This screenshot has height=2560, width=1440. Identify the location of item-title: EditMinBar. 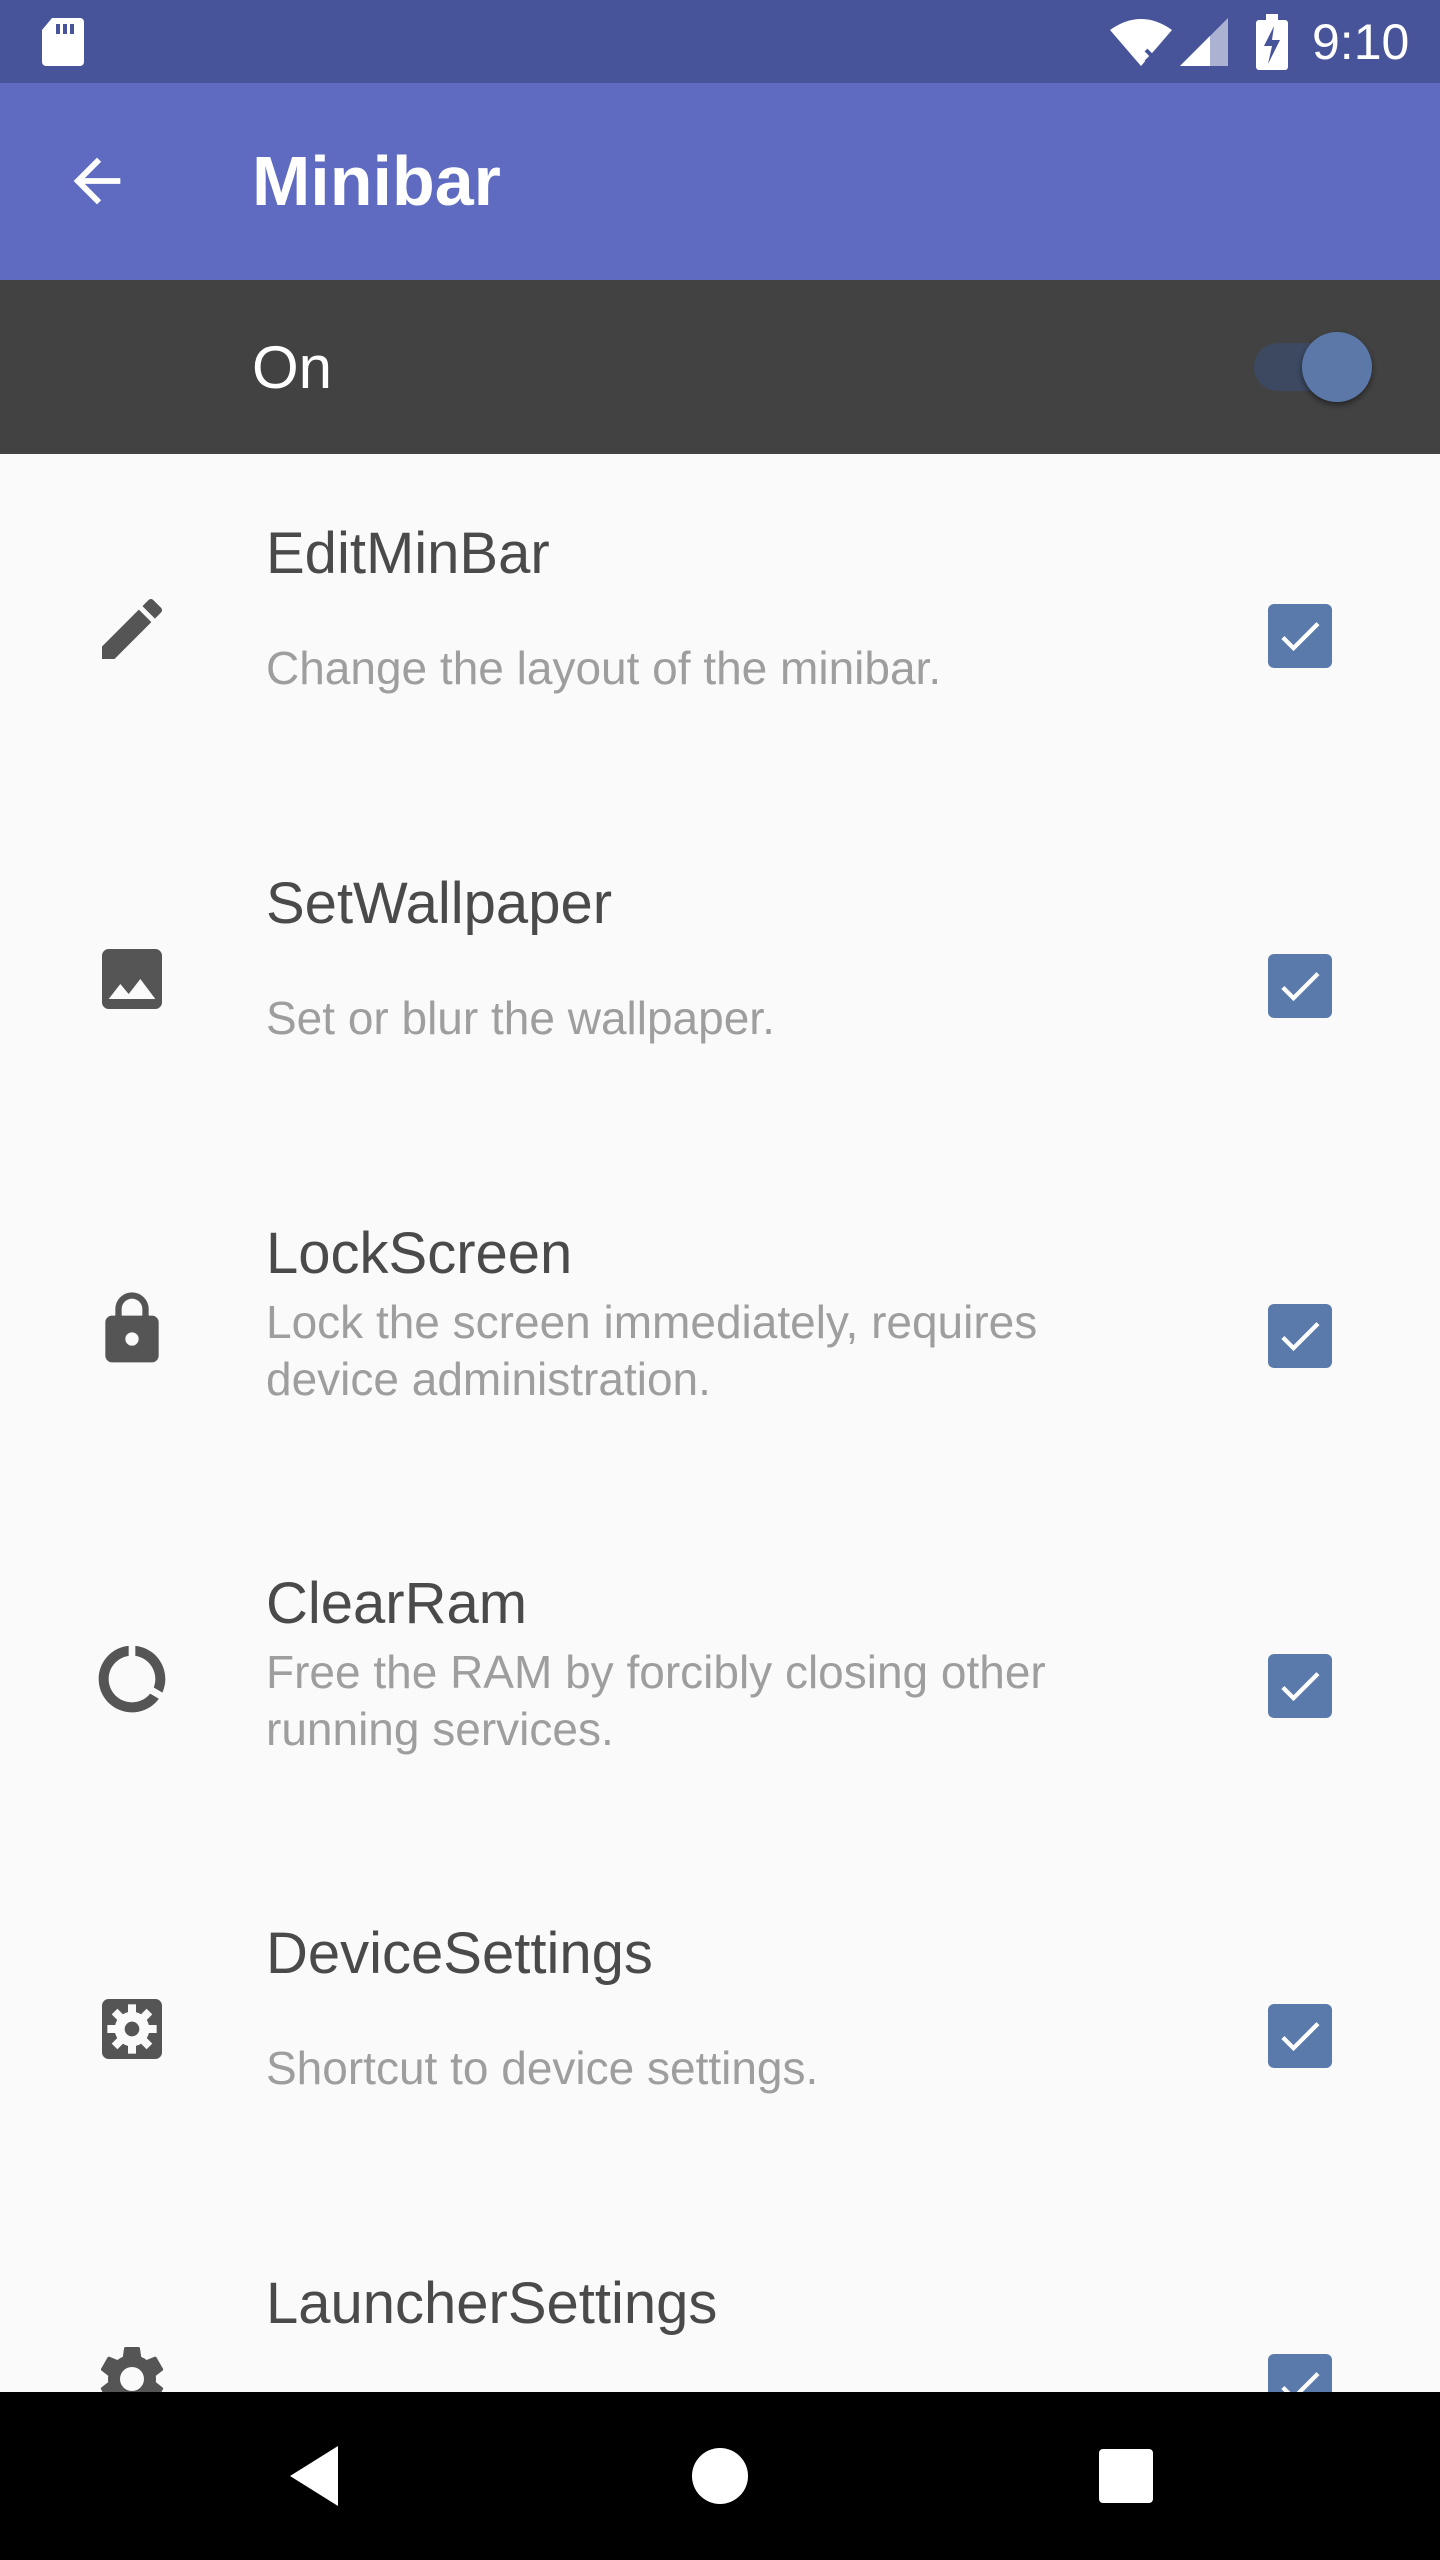
(408, 553).